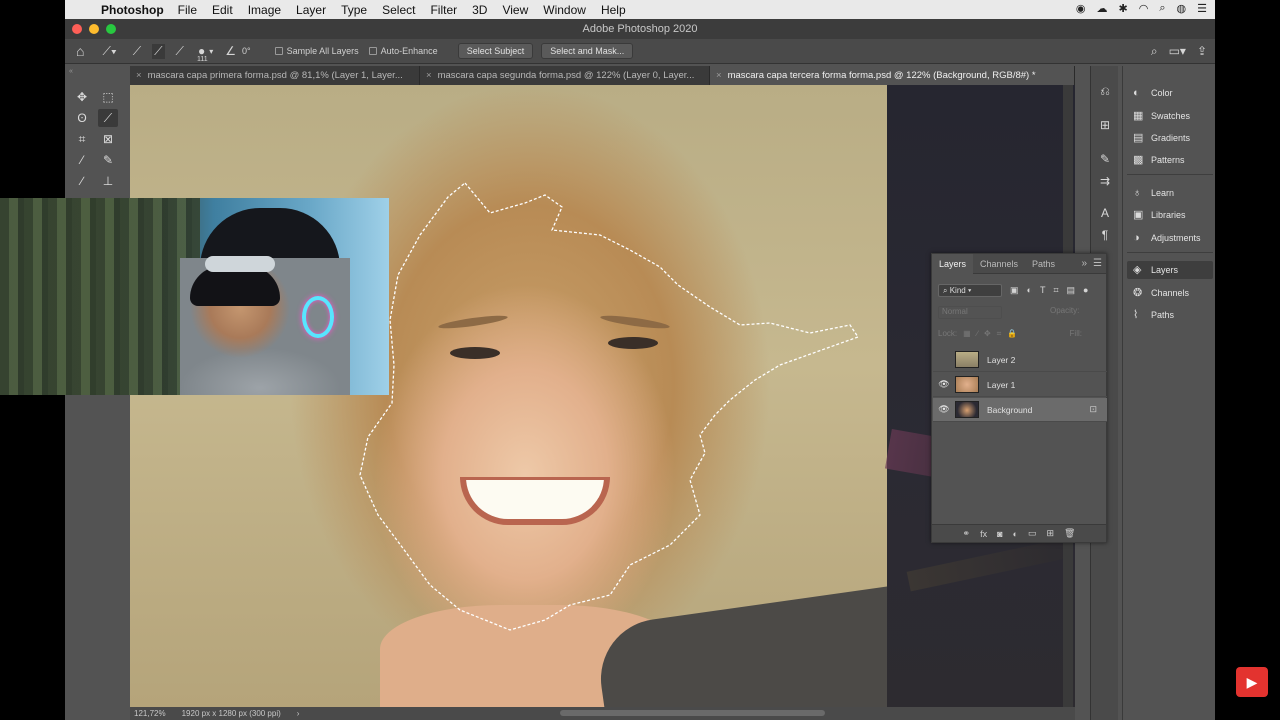 The height and width of the screenshot is (720, 1280). Describe the element at coordinates (108, 181) in the screenshot. I see `clone-stamp-tool-icon: ⊥` at that location.